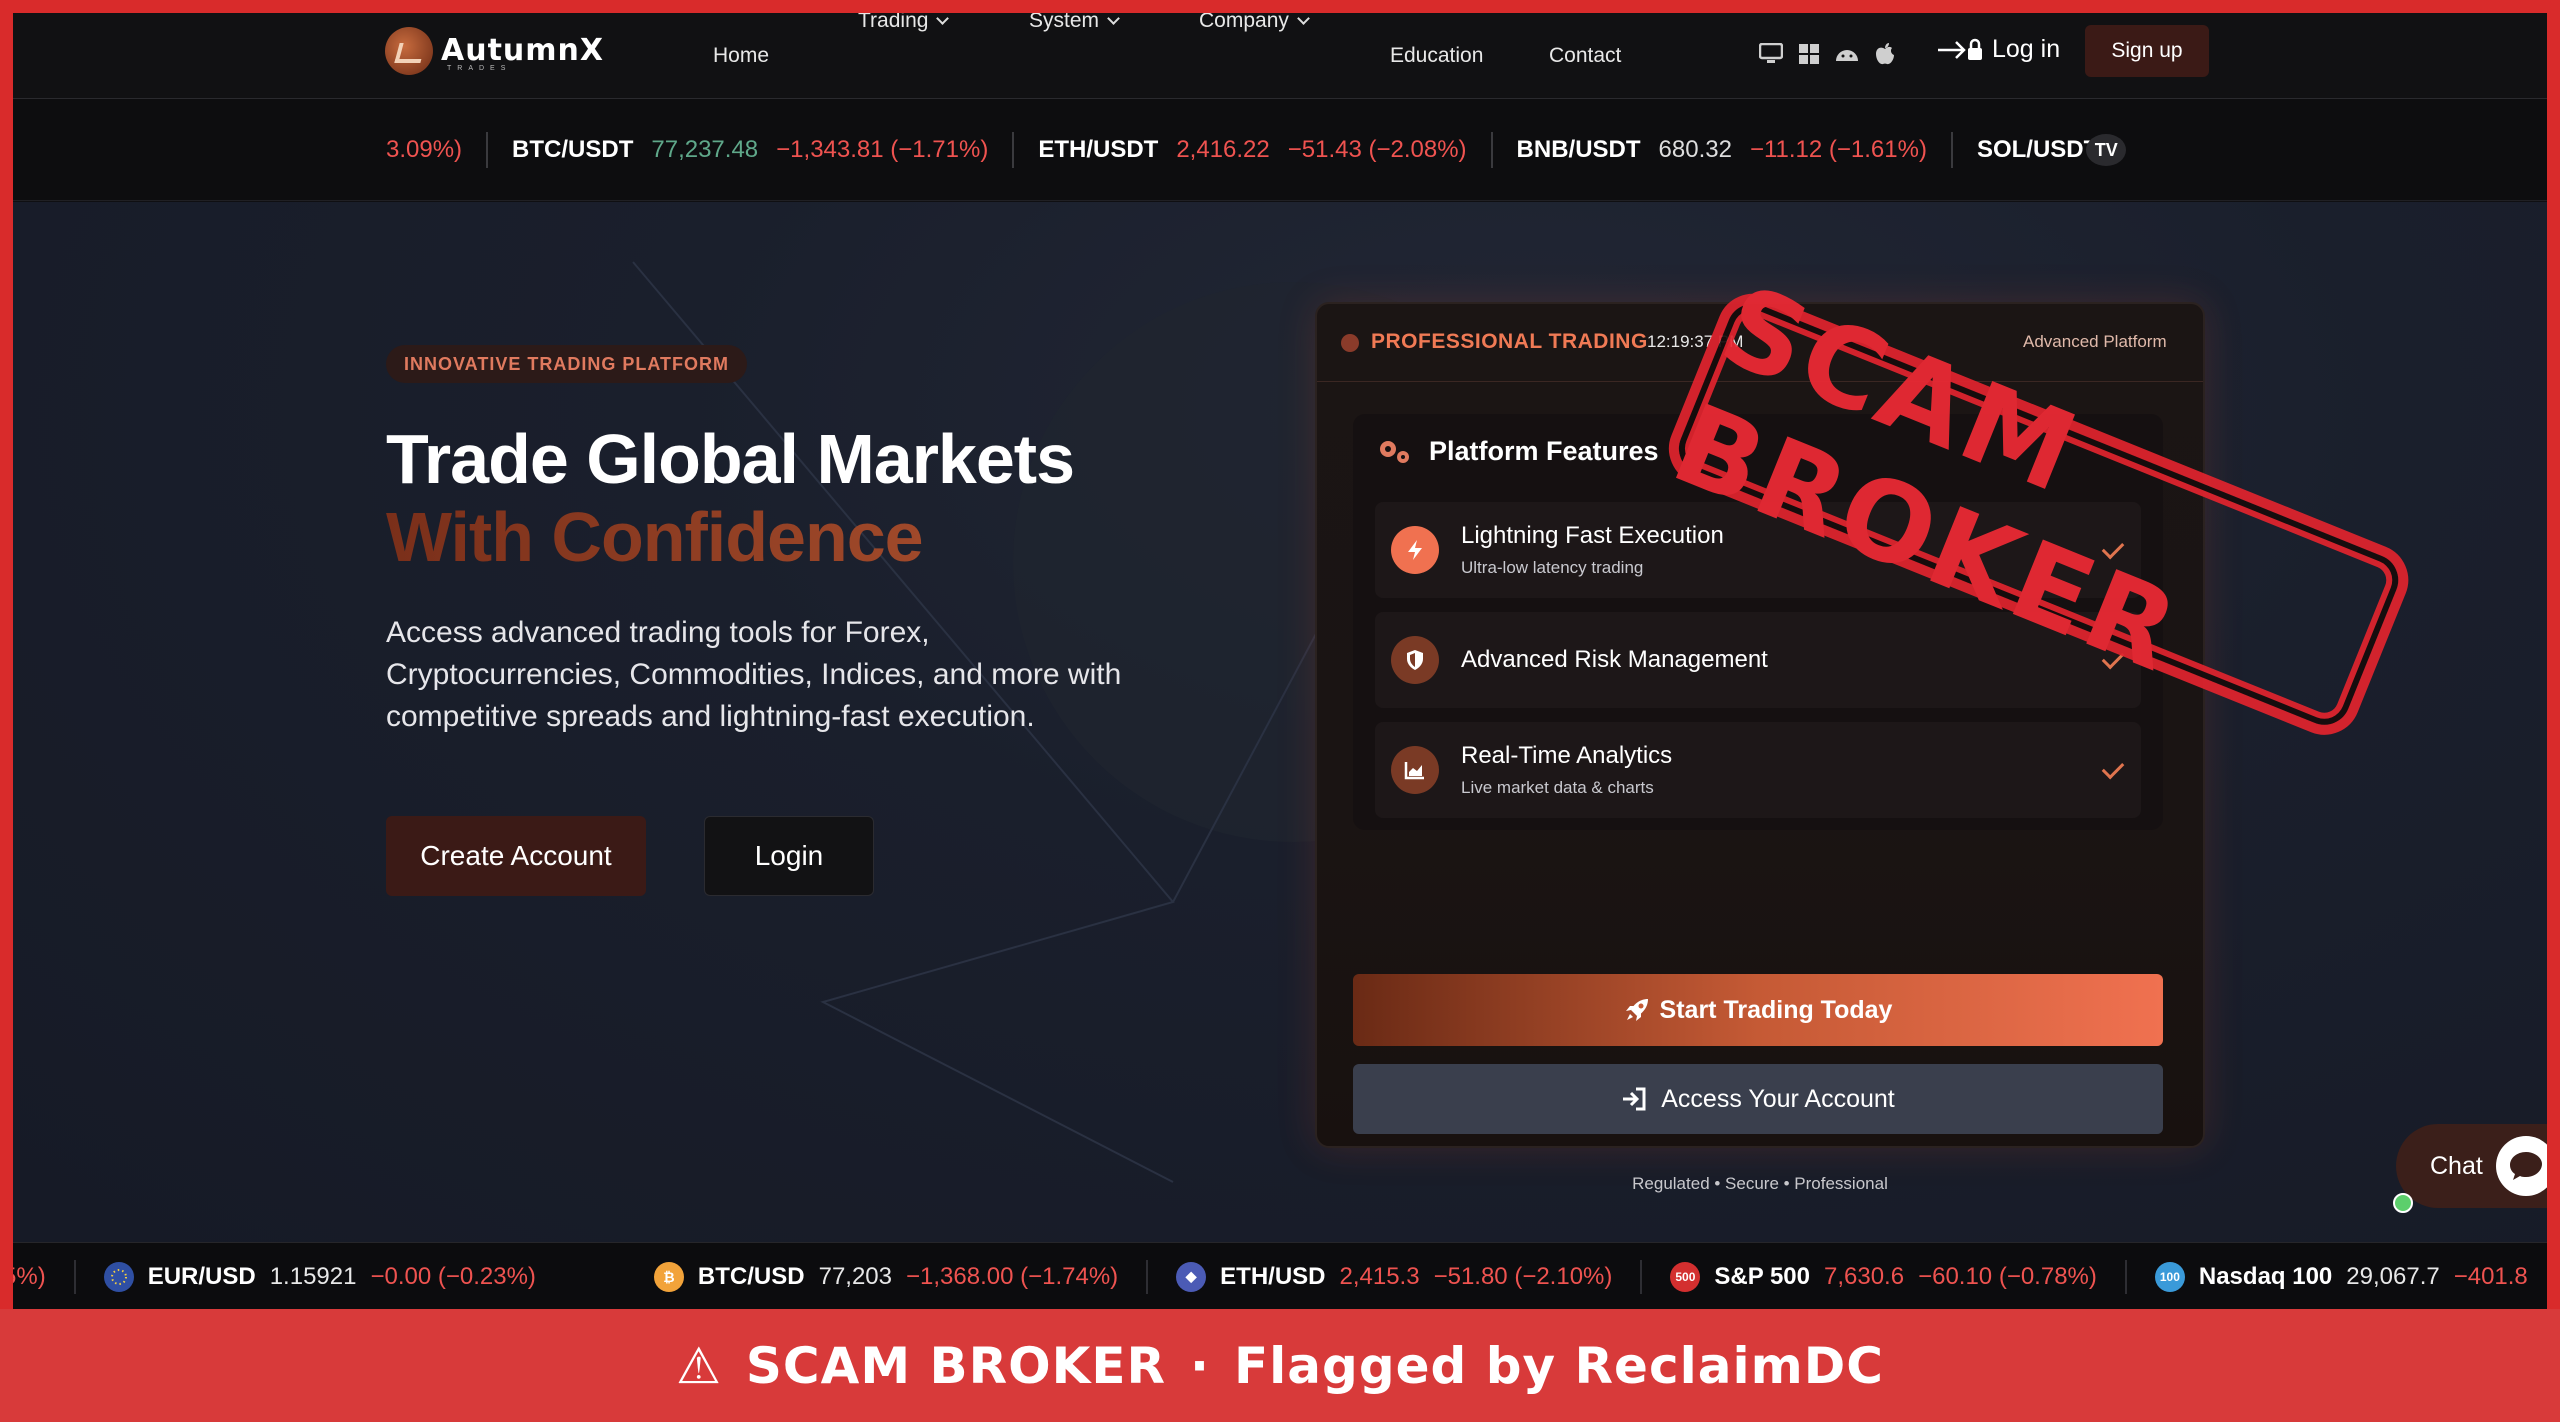  What do you see at coordinates (699, 1365) in the screenshot?
I see `warning-icon: ⚠` at bounding box center [699, 1365].